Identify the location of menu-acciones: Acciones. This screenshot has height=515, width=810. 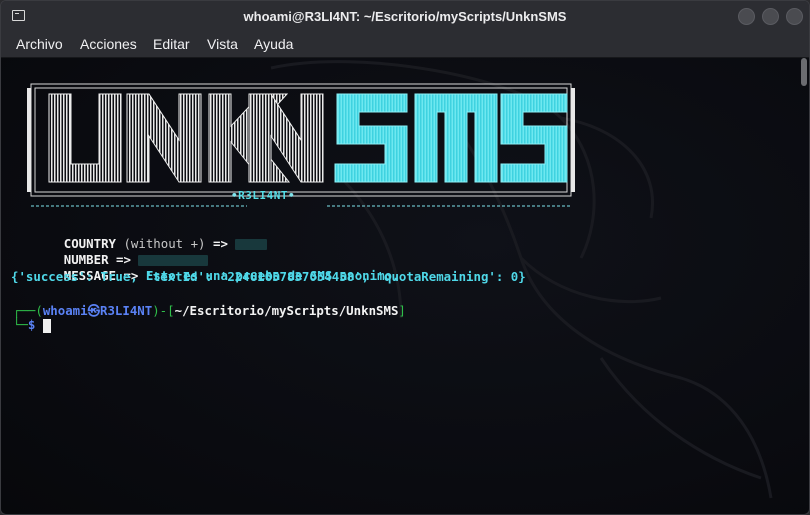
(108, 44).